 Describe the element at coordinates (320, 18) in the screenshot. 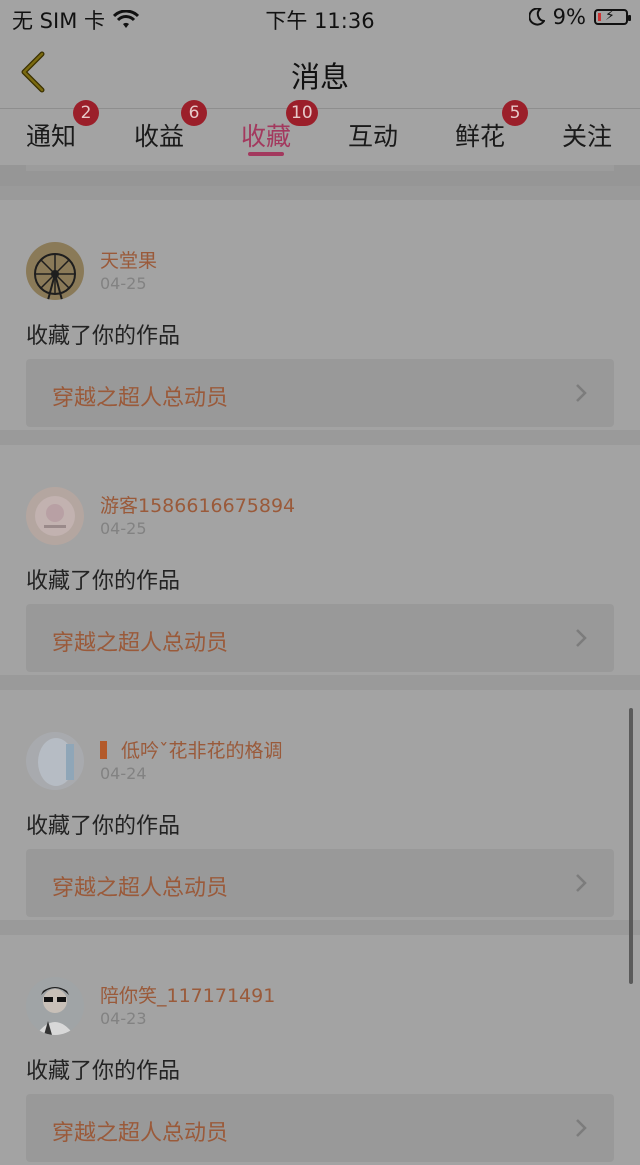

I see `status-bar: 无 SIM 卡 下午 11:36 9% ⚡` at that location.